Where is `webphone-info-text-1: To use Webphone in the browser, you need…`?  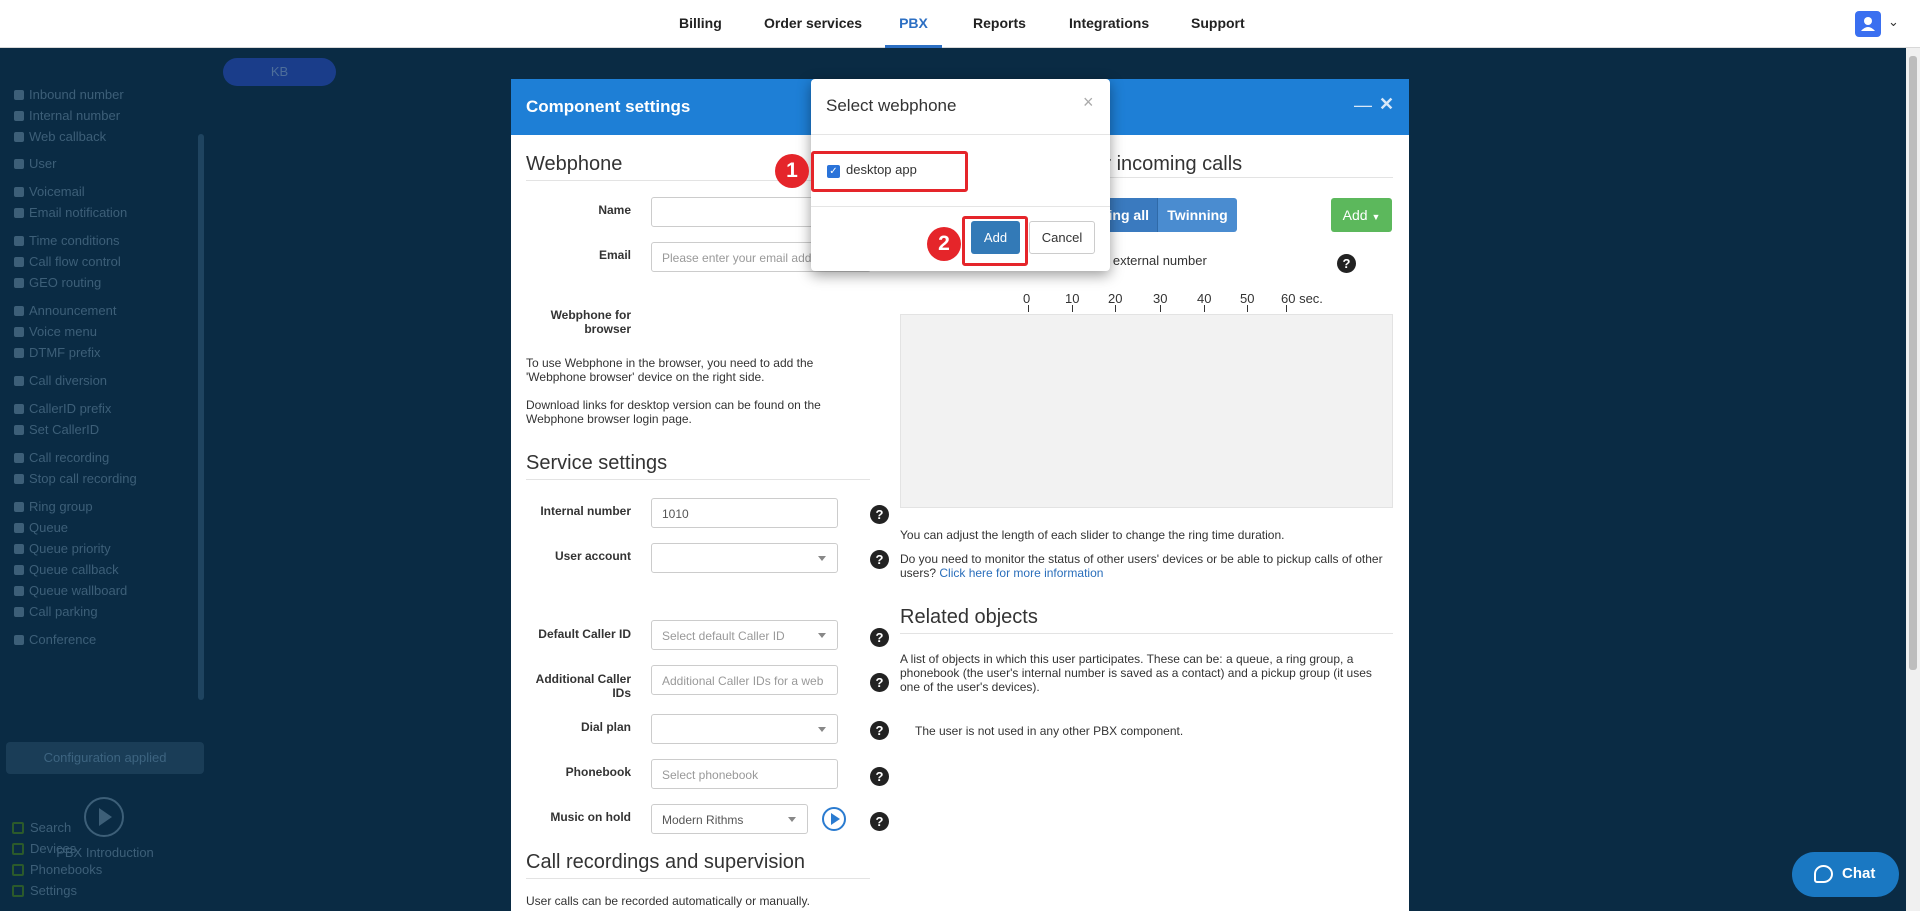
webphone-info-text-1: To use Webphone in the browser, you need… is located at coordinates (670, 370).